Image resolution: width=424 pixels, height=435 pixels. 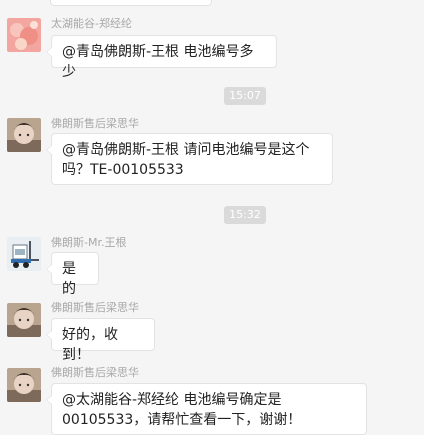 What do you see at coordinates (89, 242) in the screenshot?
I see `sender-name: 佛朗斯-Mr.王根` at bounding box center [89, 242].